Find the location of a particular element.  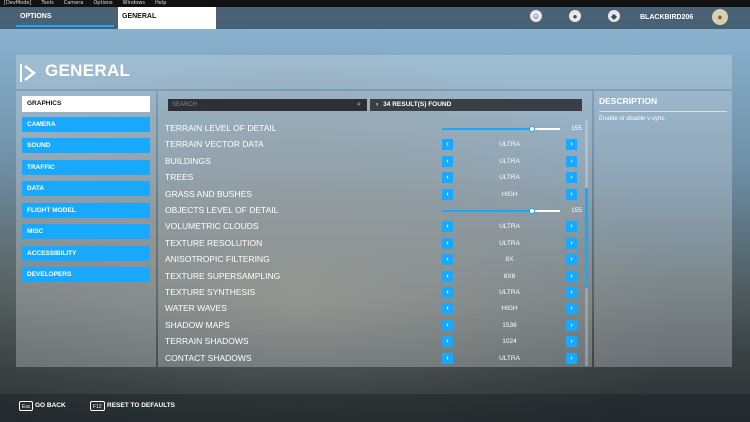

sidebar-item-data: DATA is located at coordinates (86, 188).